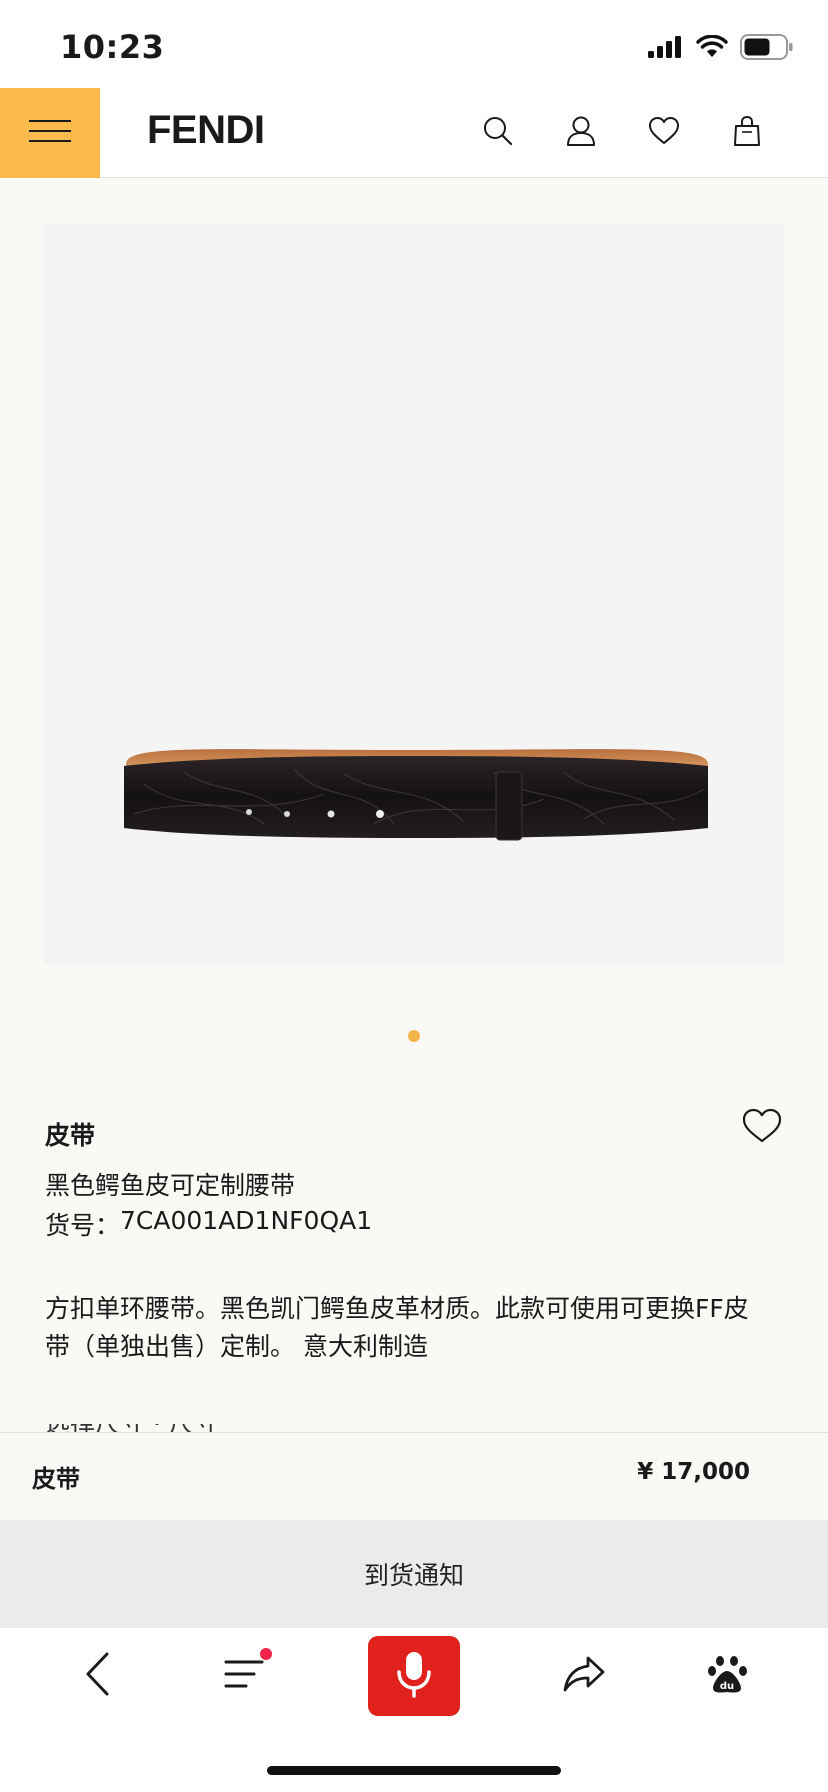 The height and width of the screenshot is (1792, 828). I want to click on menu-list-icon, so click(244, 1676).